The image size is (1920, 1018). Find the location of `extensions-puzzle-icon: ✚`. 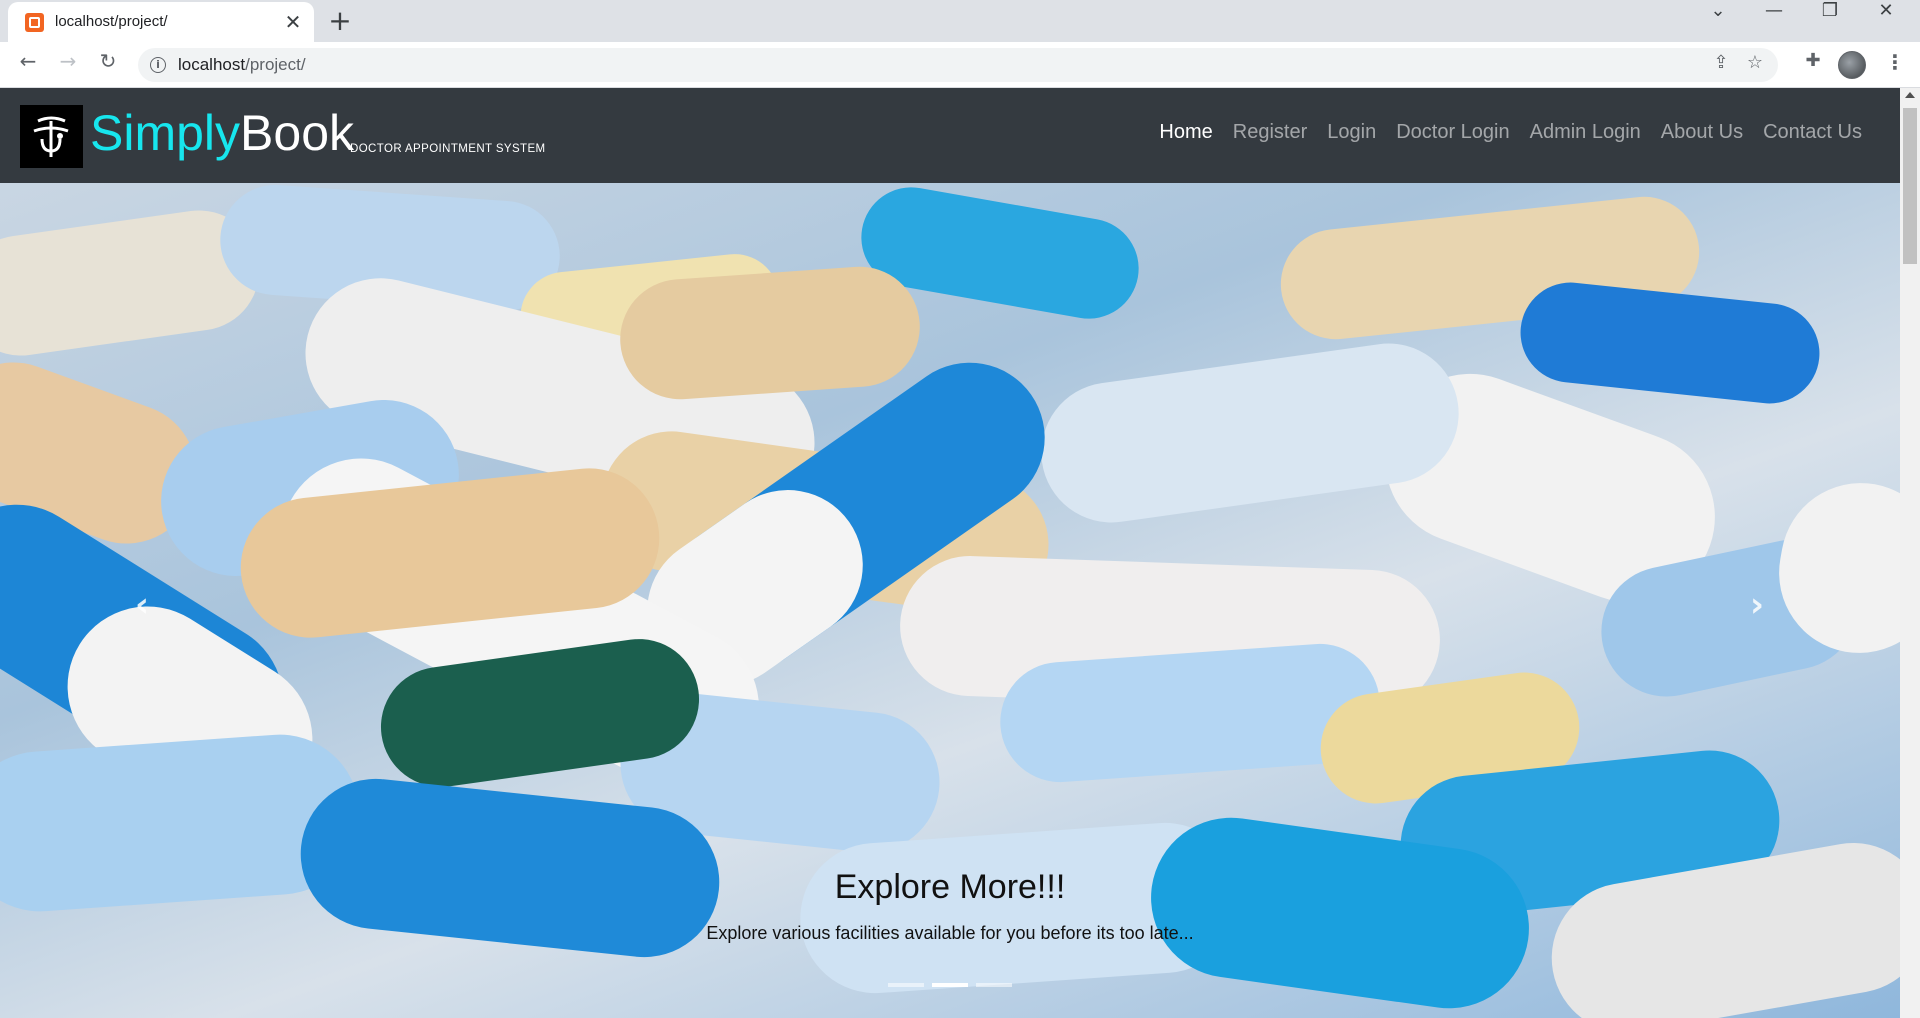

extensions-puzzle-icon: ✚ is located at coordinates (1813, 65).